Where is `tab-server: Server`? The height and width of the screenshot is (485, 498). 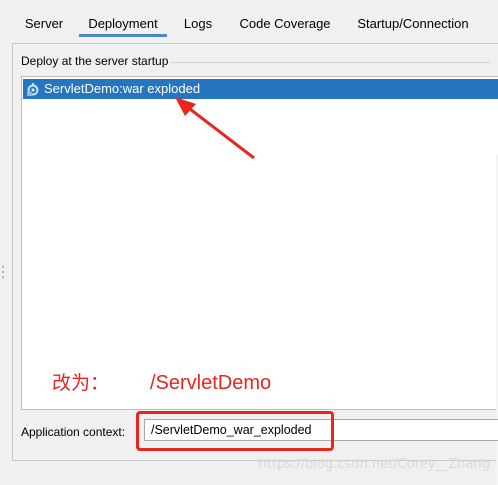
tab-server: Server is located at coordinates (44, 17).